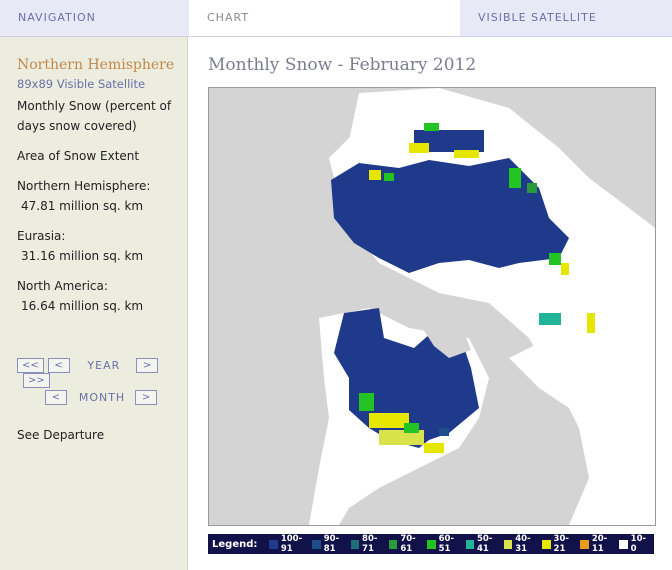  What do you see at coordinates (104, 365) in the screenshot?
I see `year-label: YEAR` at bounding box center [104, 365].